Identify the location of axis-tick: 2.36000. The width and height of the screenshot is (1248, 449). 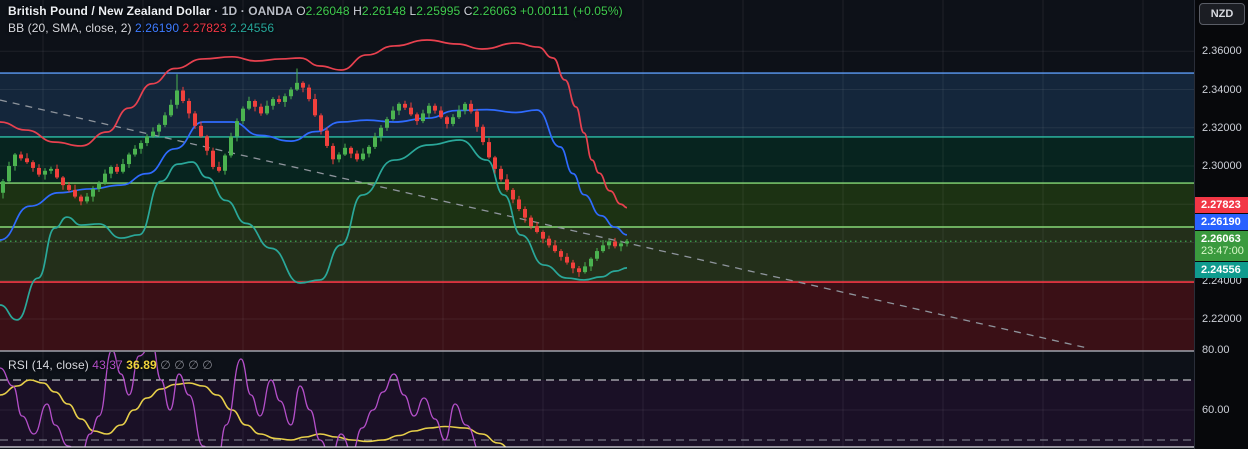
(1222, 51).